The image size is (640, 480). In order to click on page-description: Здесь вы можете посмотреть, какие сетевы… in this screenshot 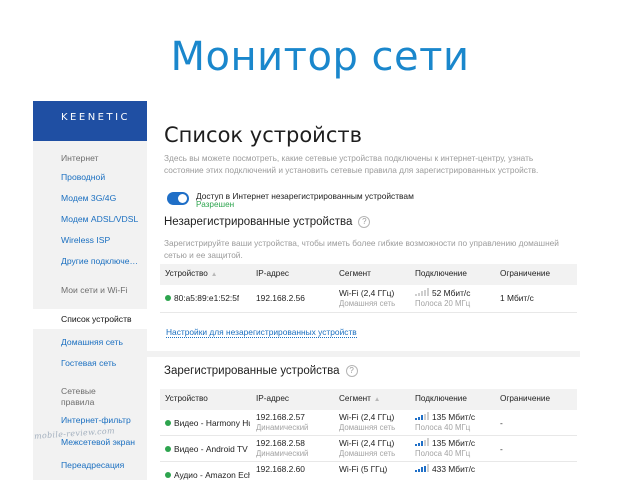, I will do `click(351, 164)`.